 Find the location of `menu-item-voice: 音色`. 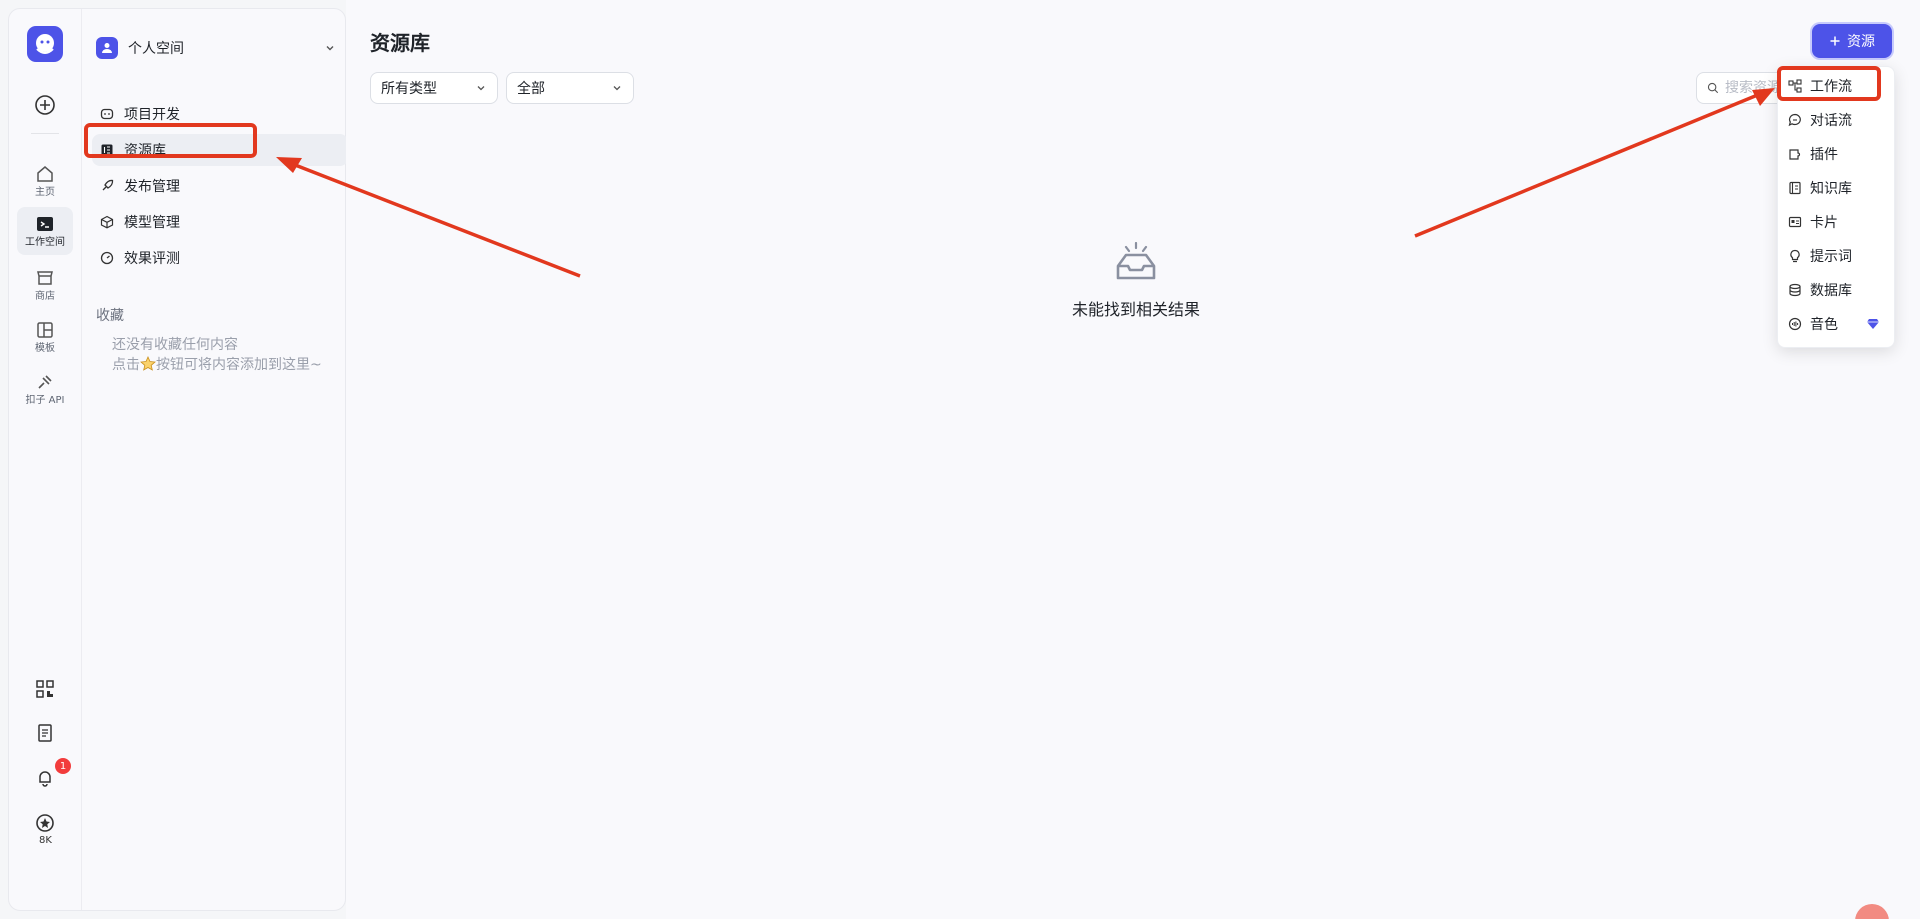

menu-item-voice: 音色 is located at coordinates (1837, 324).